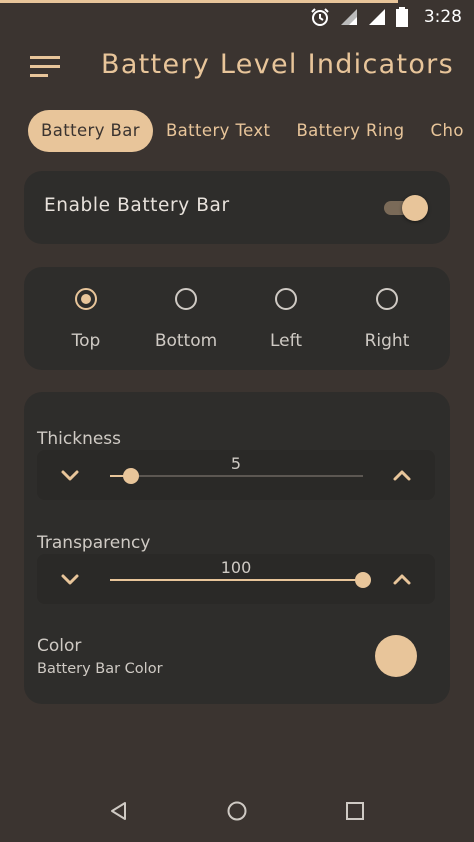 Image resolution: width=474 pixels, height=842 pixels. Describe the element at coordinates (286, 341) in the screenshot. I see `radio-label: Left` at that location.